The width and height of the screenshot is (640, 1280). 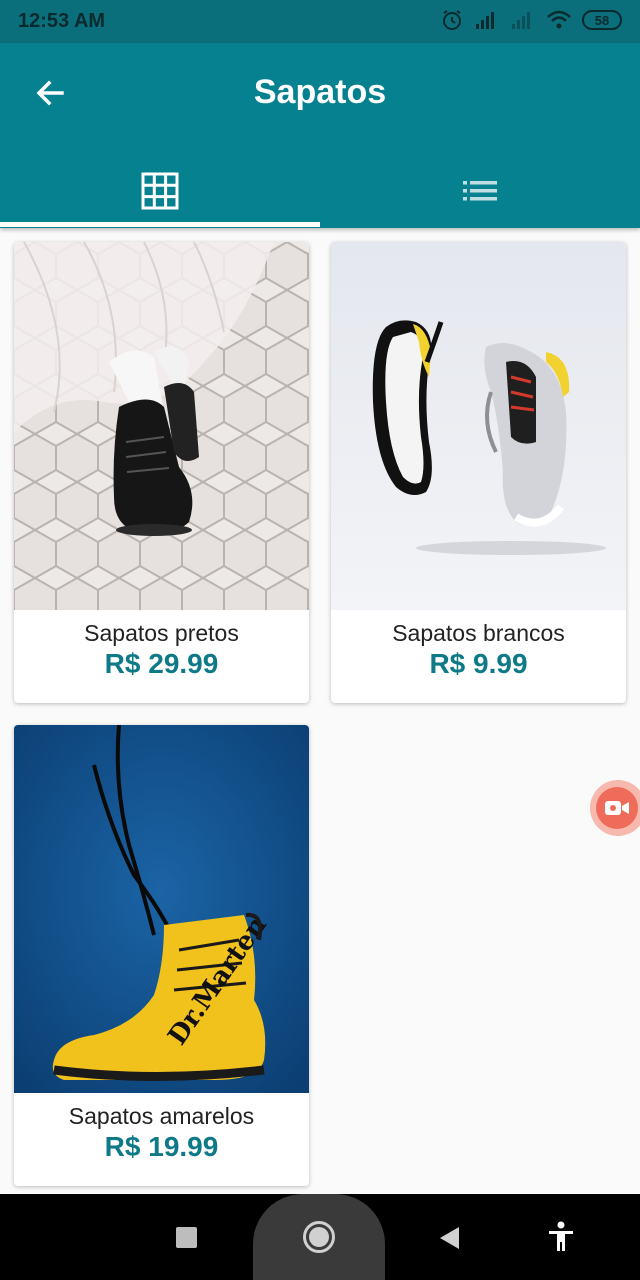 I want to click on status-bar: 12:53 AM 58, so click(x=320, y=21).